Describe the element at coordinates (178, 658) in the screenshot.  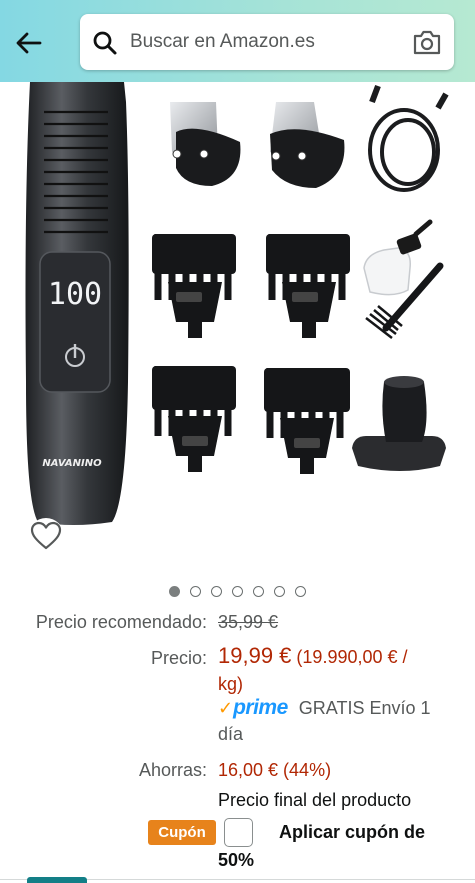
I see `price-label: Precio:` at that location.